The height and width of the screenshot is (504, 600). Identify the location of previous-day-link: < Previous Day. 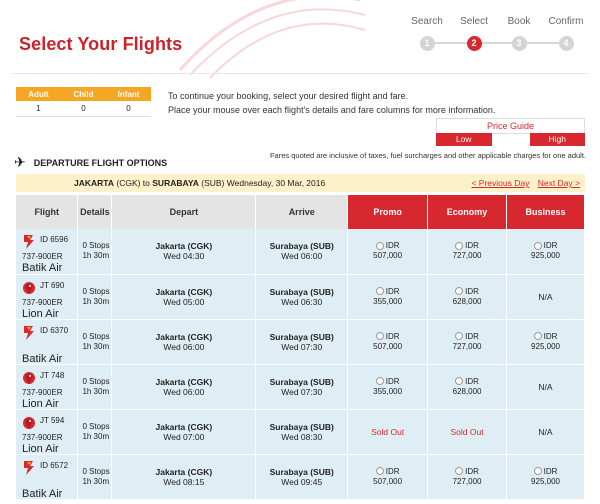
(500, 183).